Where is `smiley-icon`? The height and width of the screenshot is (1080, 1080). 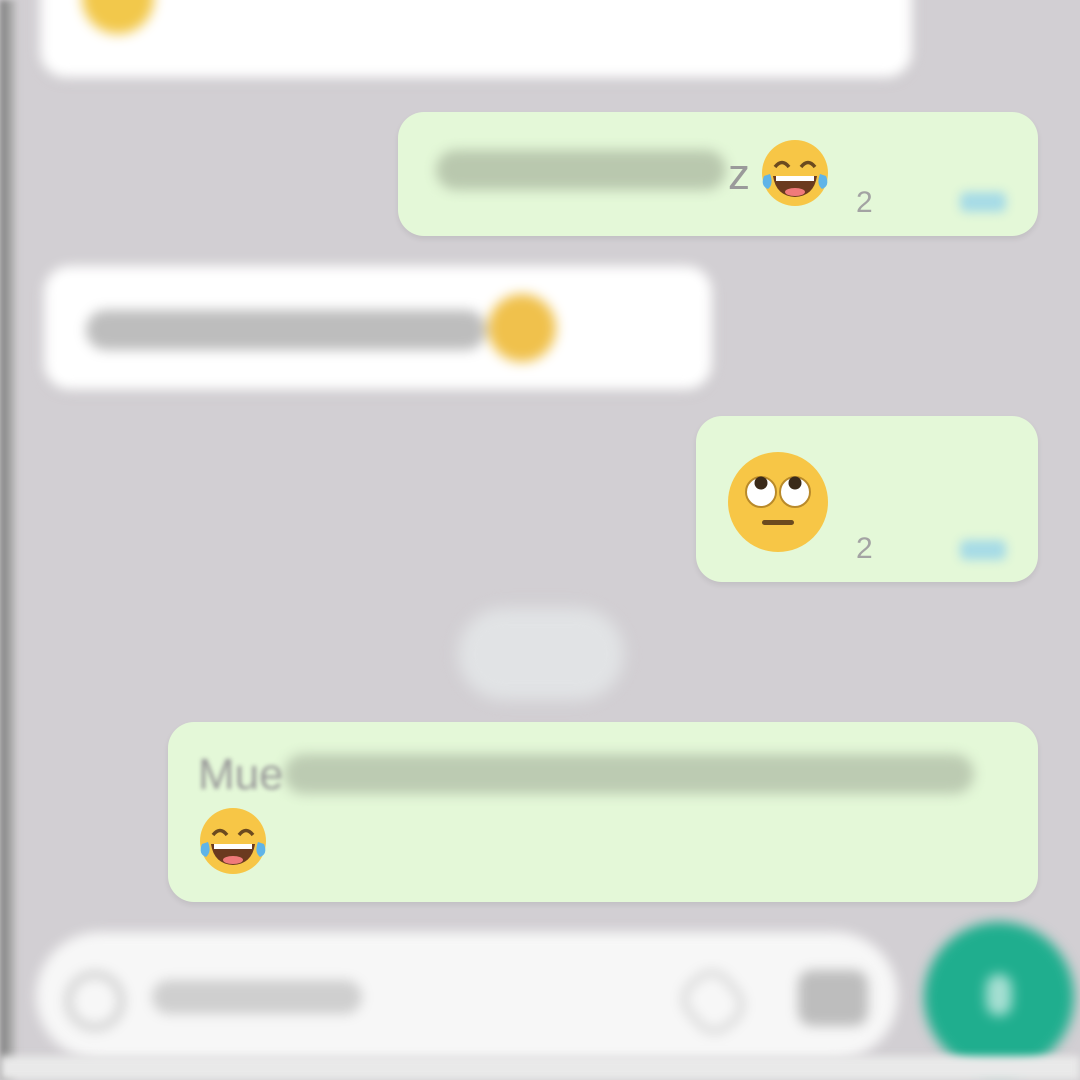
smiley-icon is located at coordinates (95, 1001).